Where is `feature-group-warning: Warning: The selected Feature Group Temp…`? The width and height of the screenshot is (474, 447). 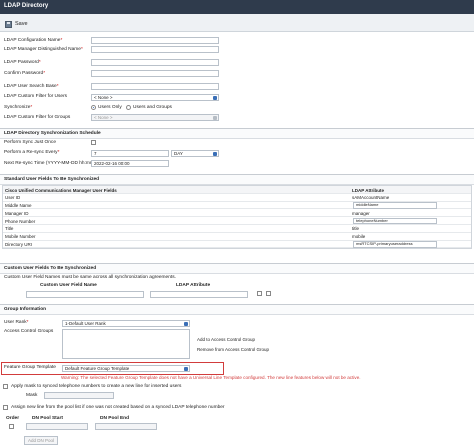
feature-group-warning: Warning: The selected Feature Group Temp… is located at coordinates (211, 377).